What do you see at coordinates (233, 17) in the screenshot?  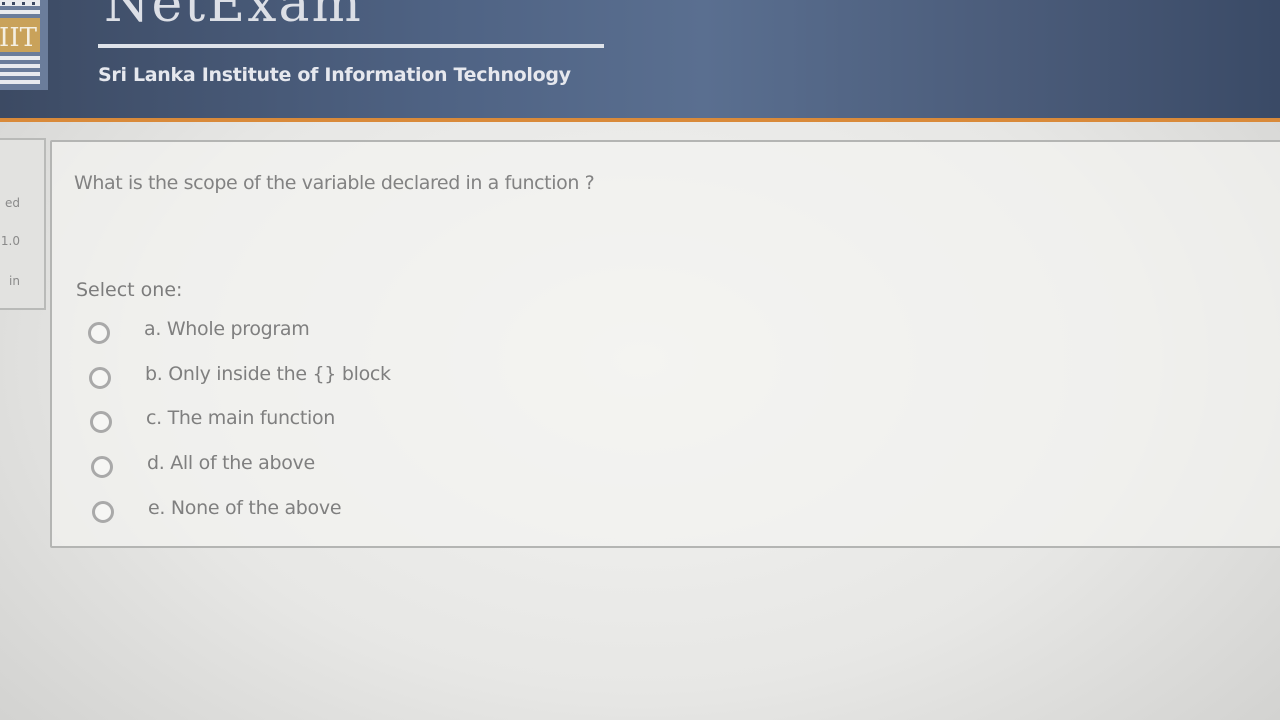 I see `app-title: NetExam` at bounding box center [233, 17].